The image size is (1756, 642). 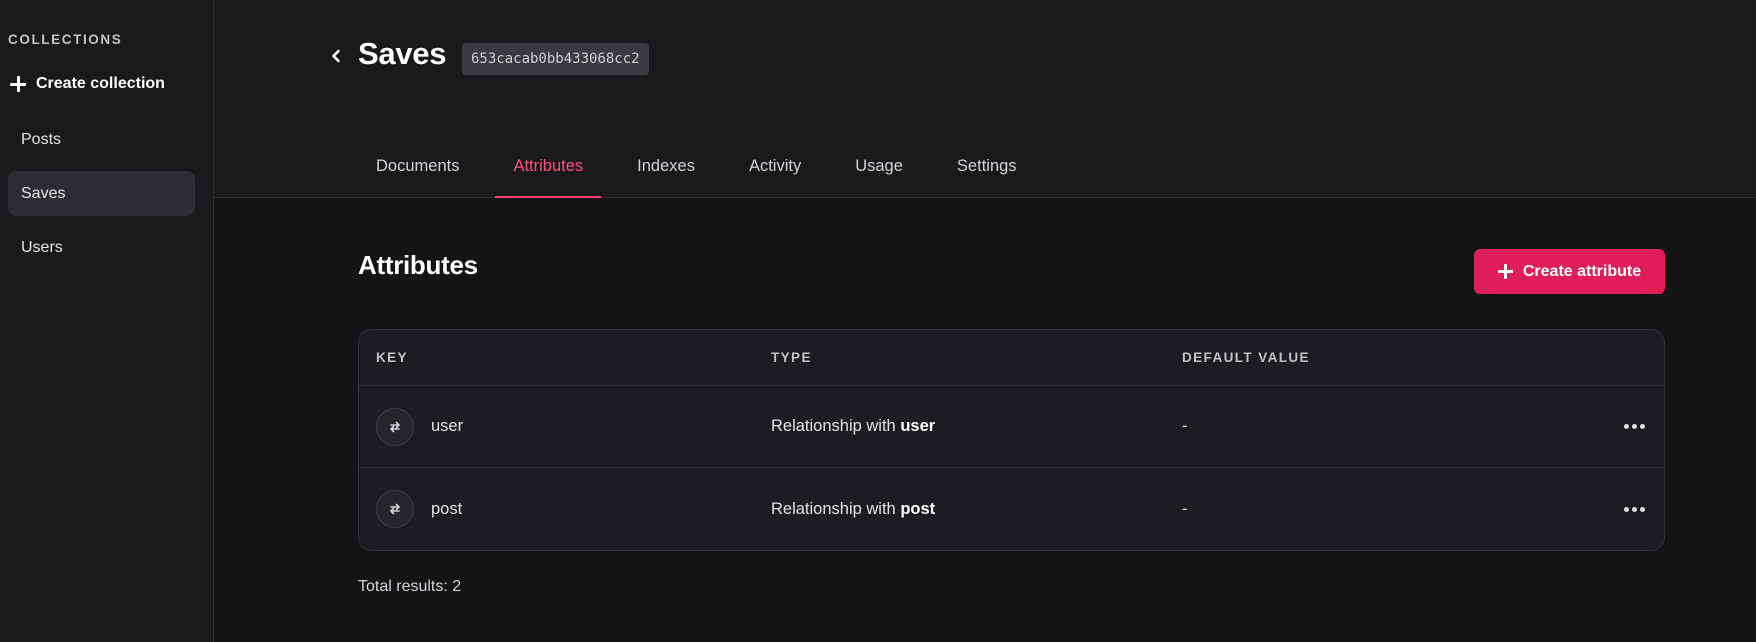 I want to click on table-header: KEY TYPE DEFAULT VALUE, so click(x=1011, y=358).